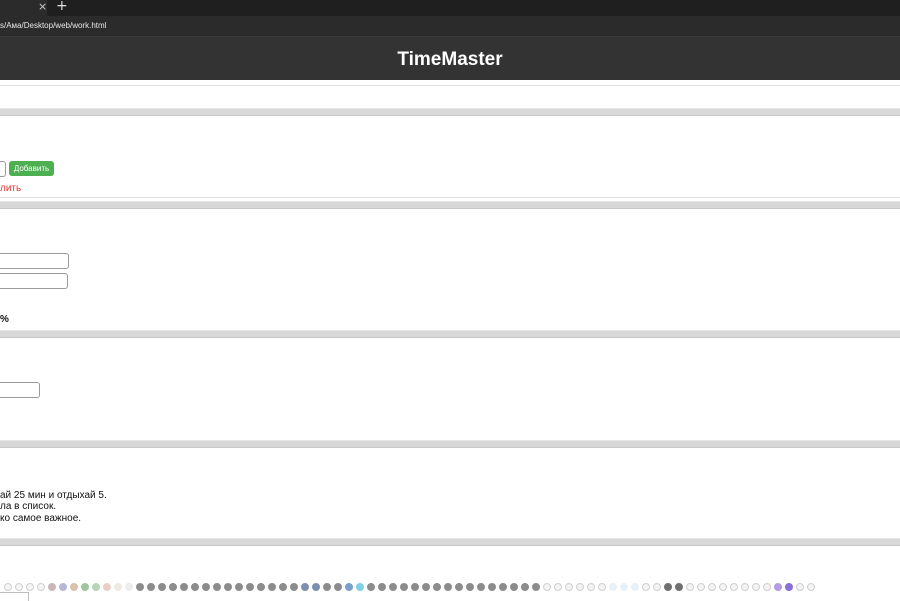 This screenshot has height=601, width=900. I want to click on app-header: TimeMaster, so click(450, 58).